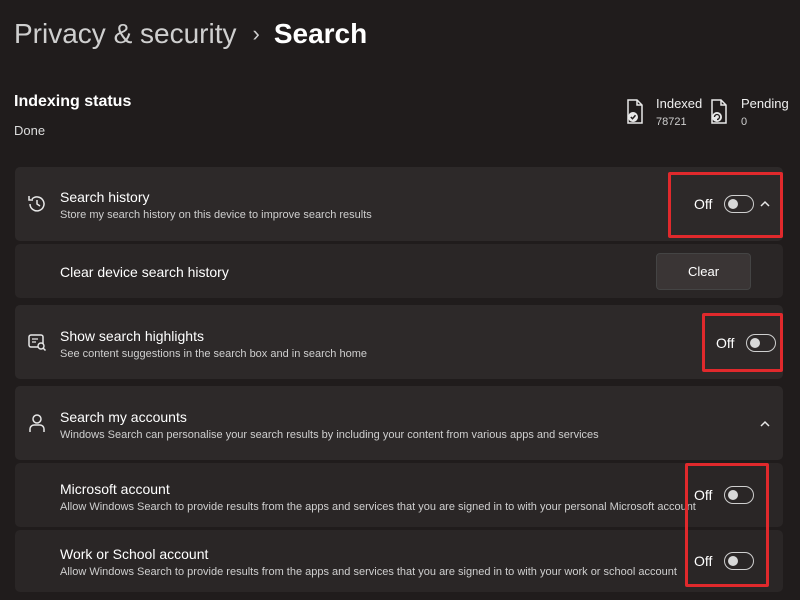 The height and width of the screenshot is (600, 800). I want to click on pending-label: Pending, so click(765, 103).